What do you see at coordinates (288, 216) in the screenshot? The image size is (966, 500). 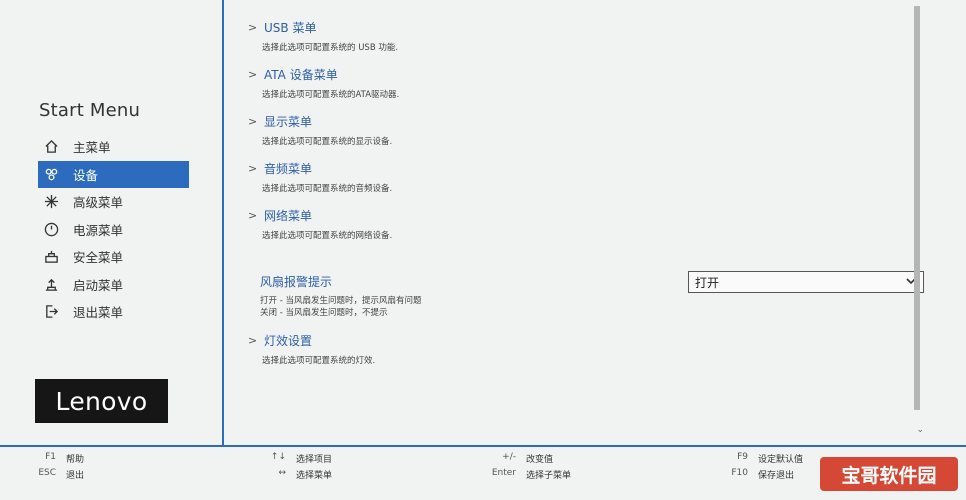 I see `entry-title: 网络菜单` at bounding box center [288, 216].